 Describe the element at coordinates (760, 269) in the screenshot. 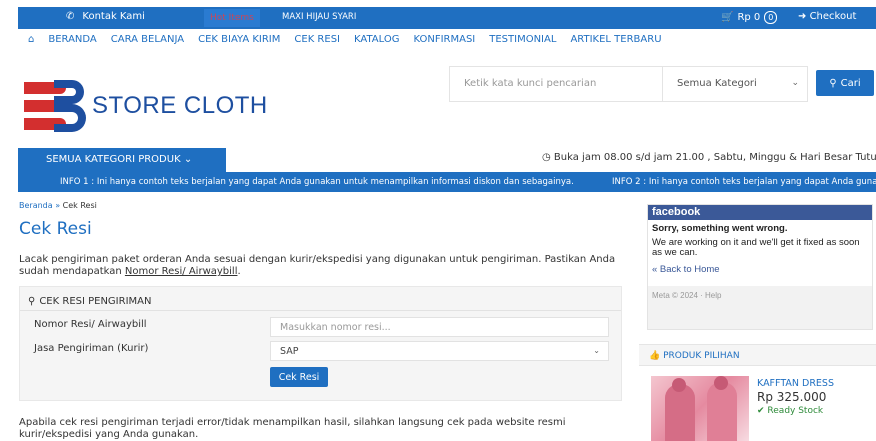

I see `back-to-home-link: « Back to Home` at that location.